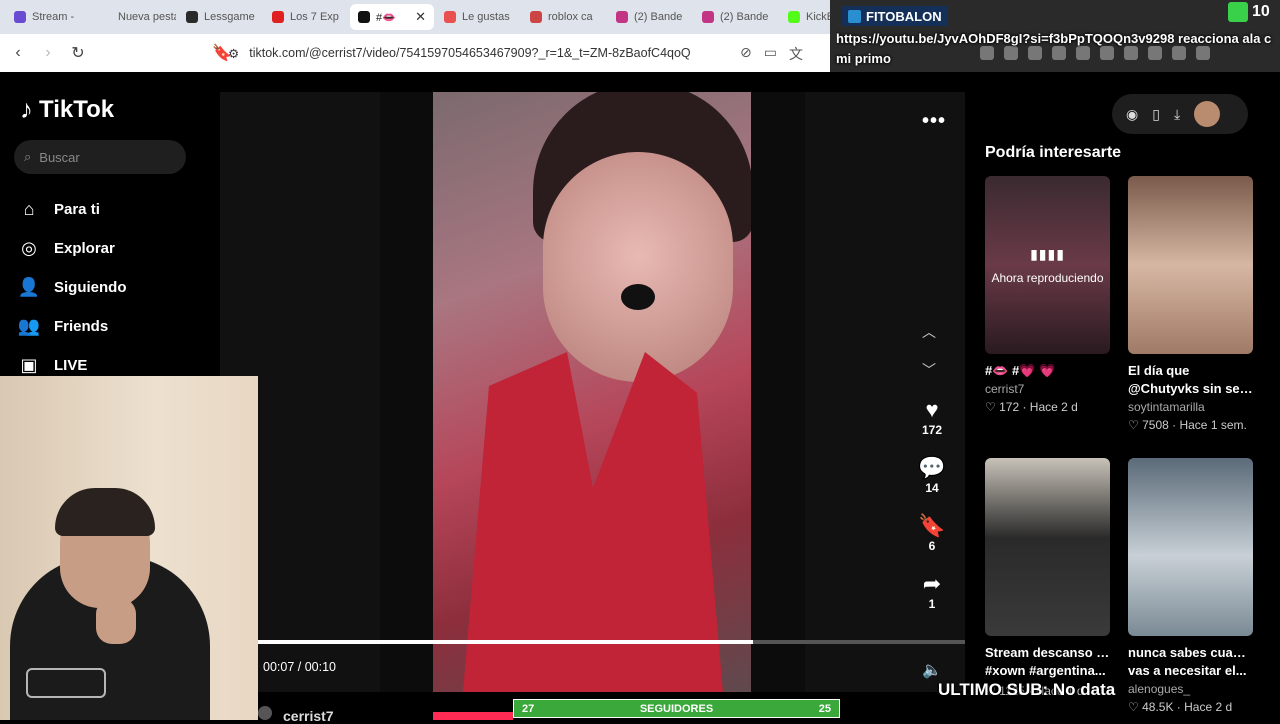  Describe the element at coordinates (473, 716) in the screenshot. I see `follow-button` at that location.